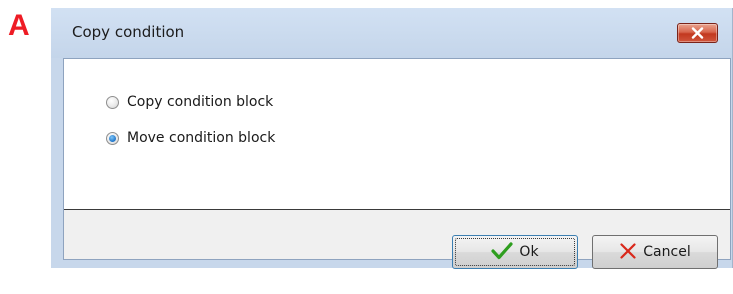 This screenshot has width=733, height=294. I want to click on ok-button-label: Ok, so click(529, 252).